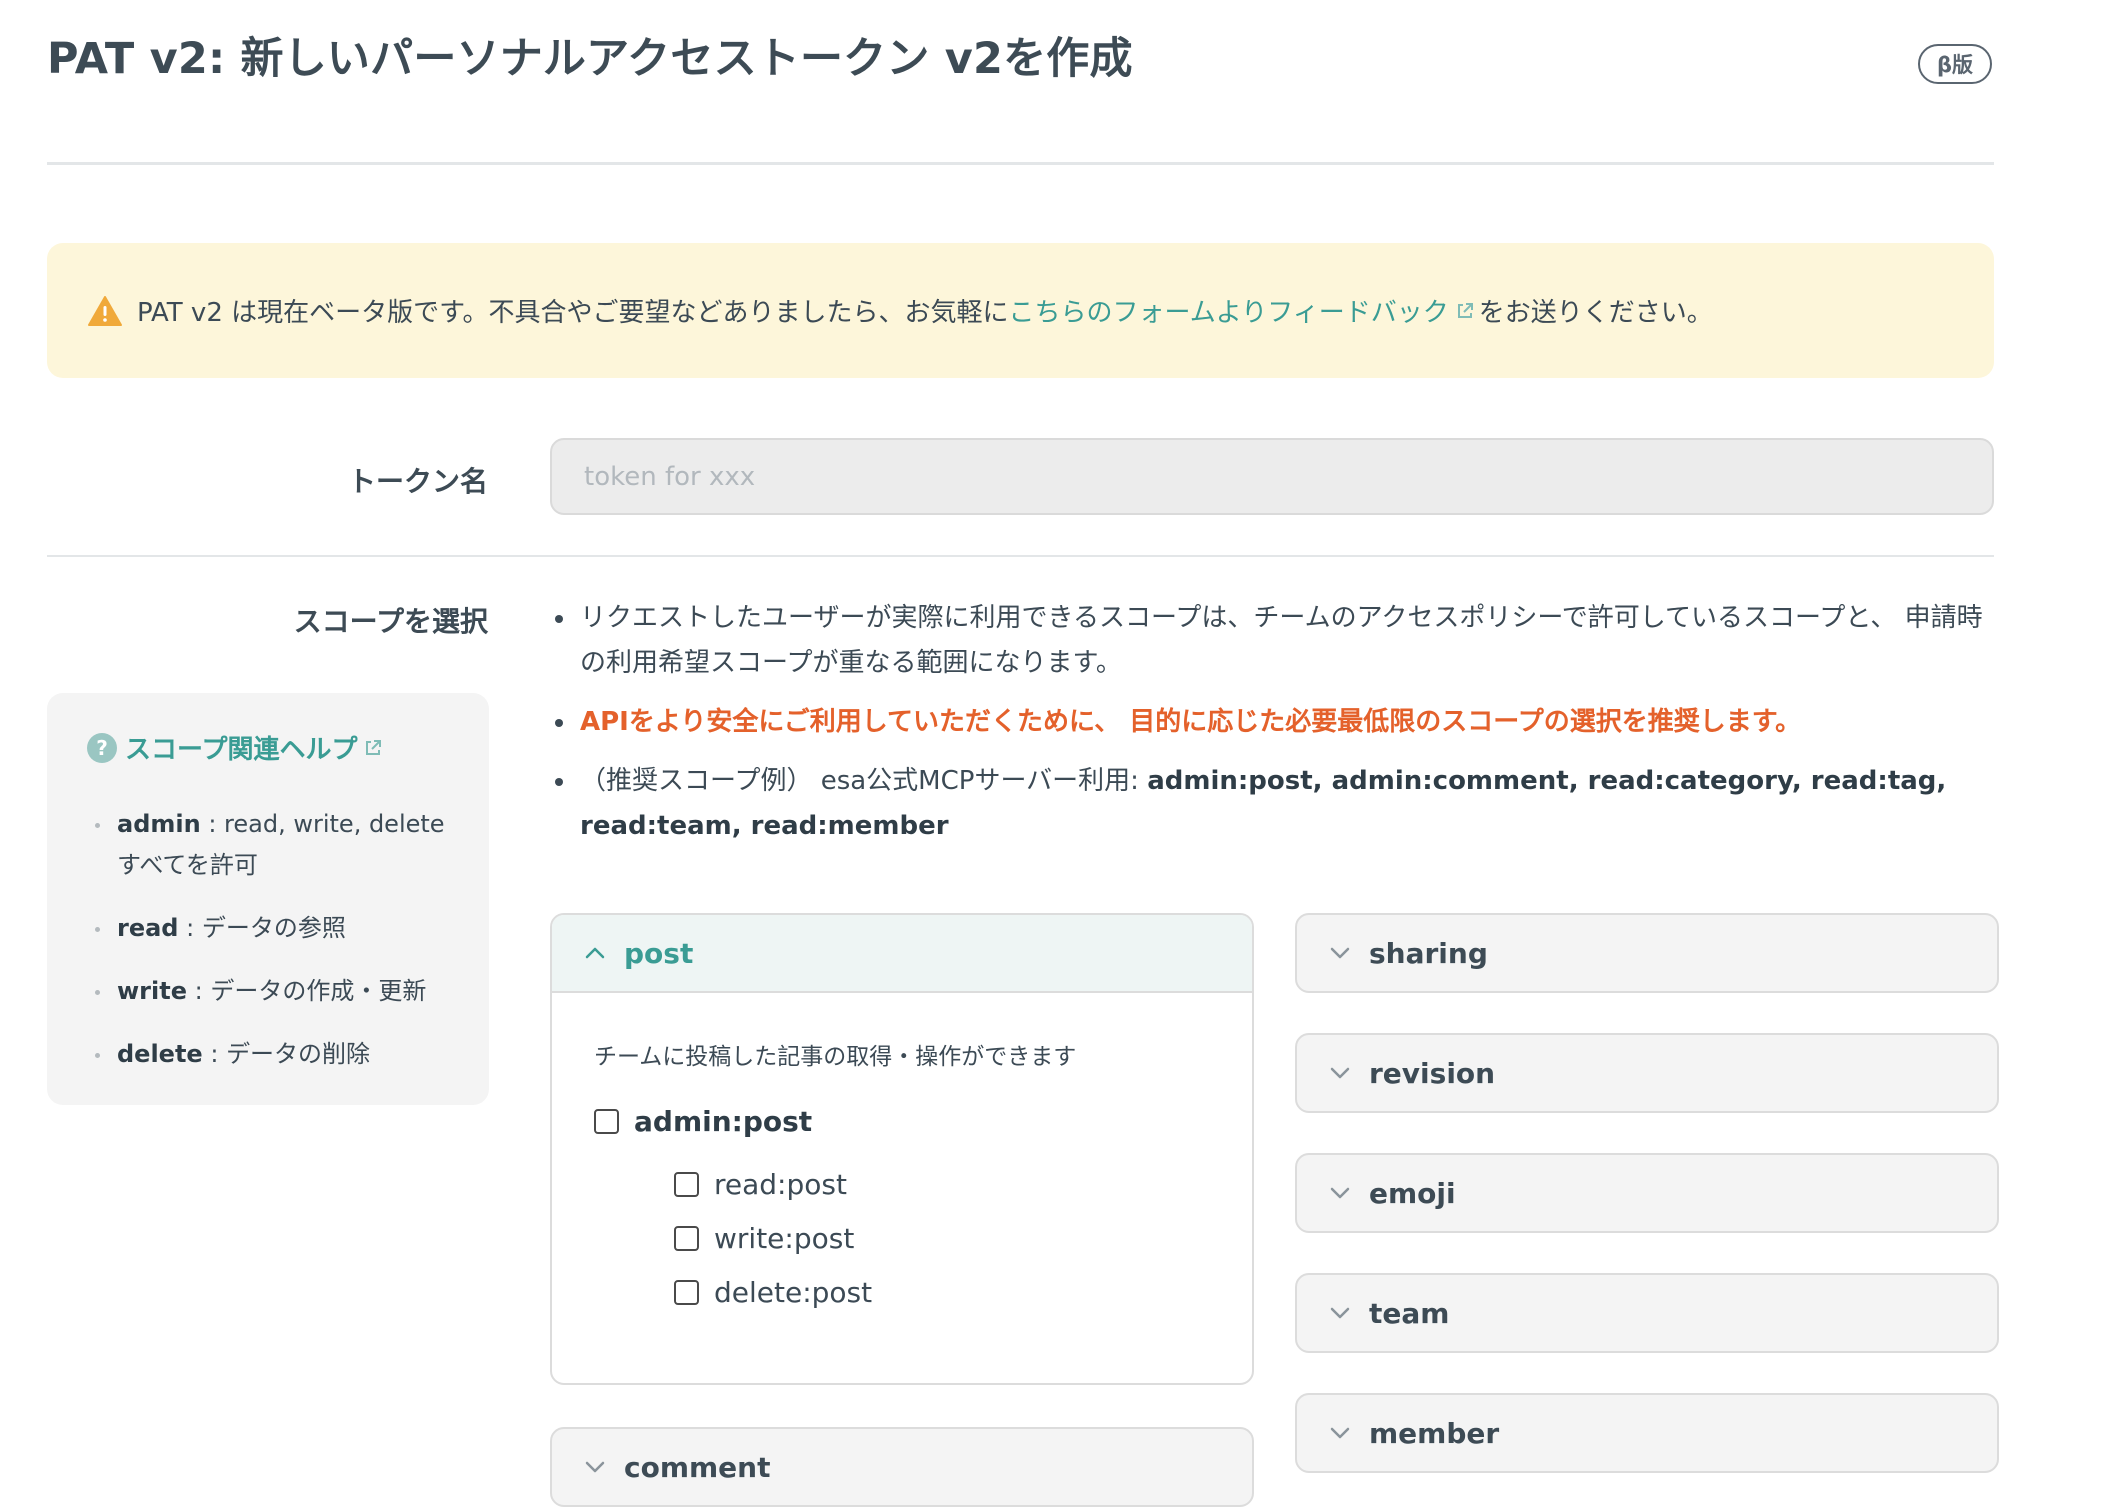 This screenshot has height=1508, width=2120. Describe the element at coordinates (1647, 953) in the screenshot. I see `scope-group-sharing: sharing` at that location.